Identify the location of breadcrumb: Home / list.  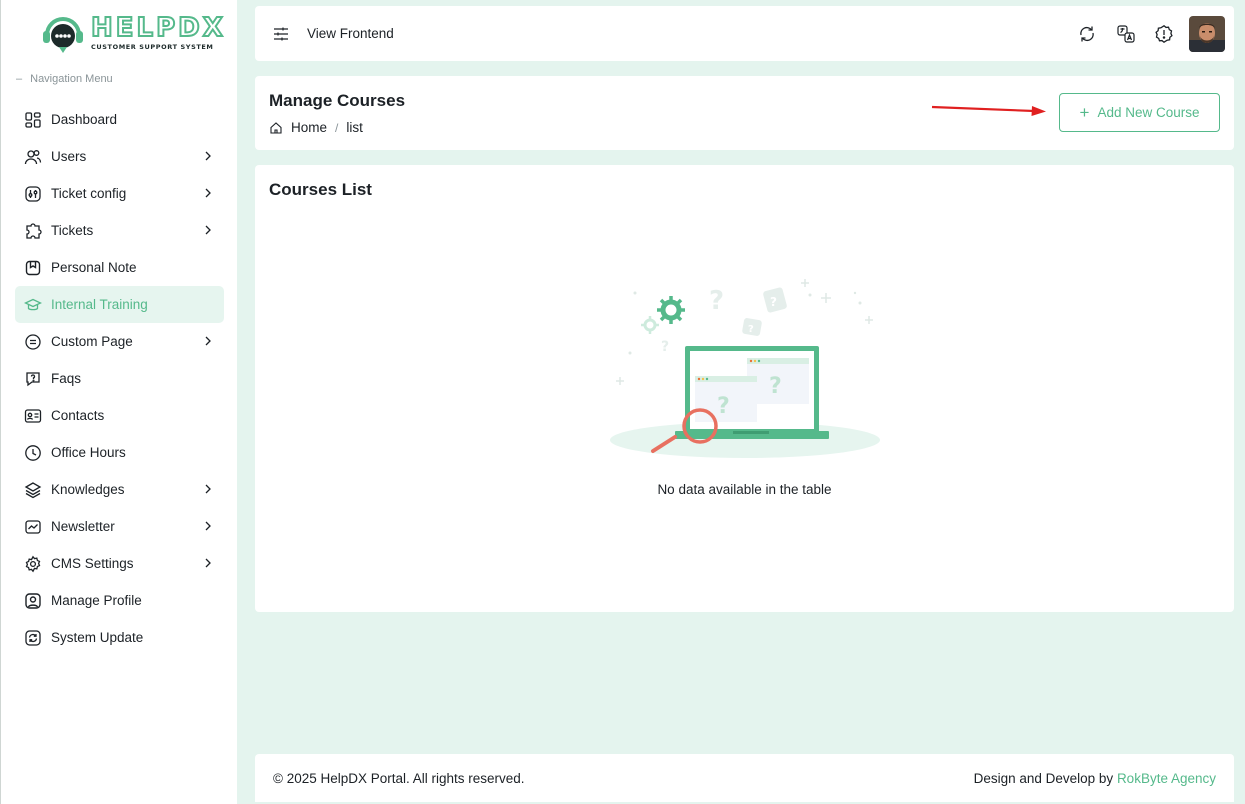
(316, 127).